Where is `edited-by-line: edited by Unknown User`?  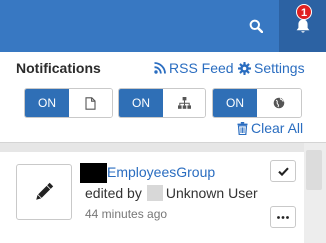
edited-by-line: edited by Unknown User is located at coordinates (171, 193).